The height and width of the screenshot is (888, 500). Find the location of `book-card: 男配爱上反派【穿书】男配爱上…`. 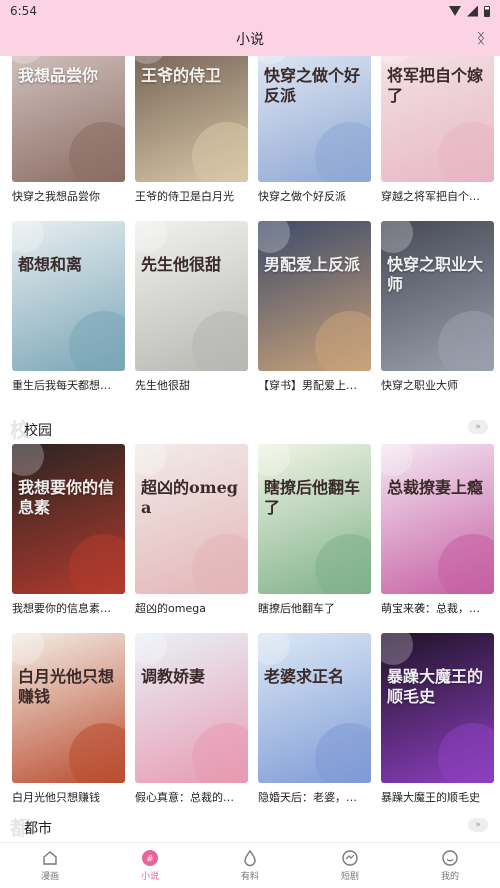

book-card: 男配爱上反派【穿书】男配爱上… is located at coordinates (314, 307).